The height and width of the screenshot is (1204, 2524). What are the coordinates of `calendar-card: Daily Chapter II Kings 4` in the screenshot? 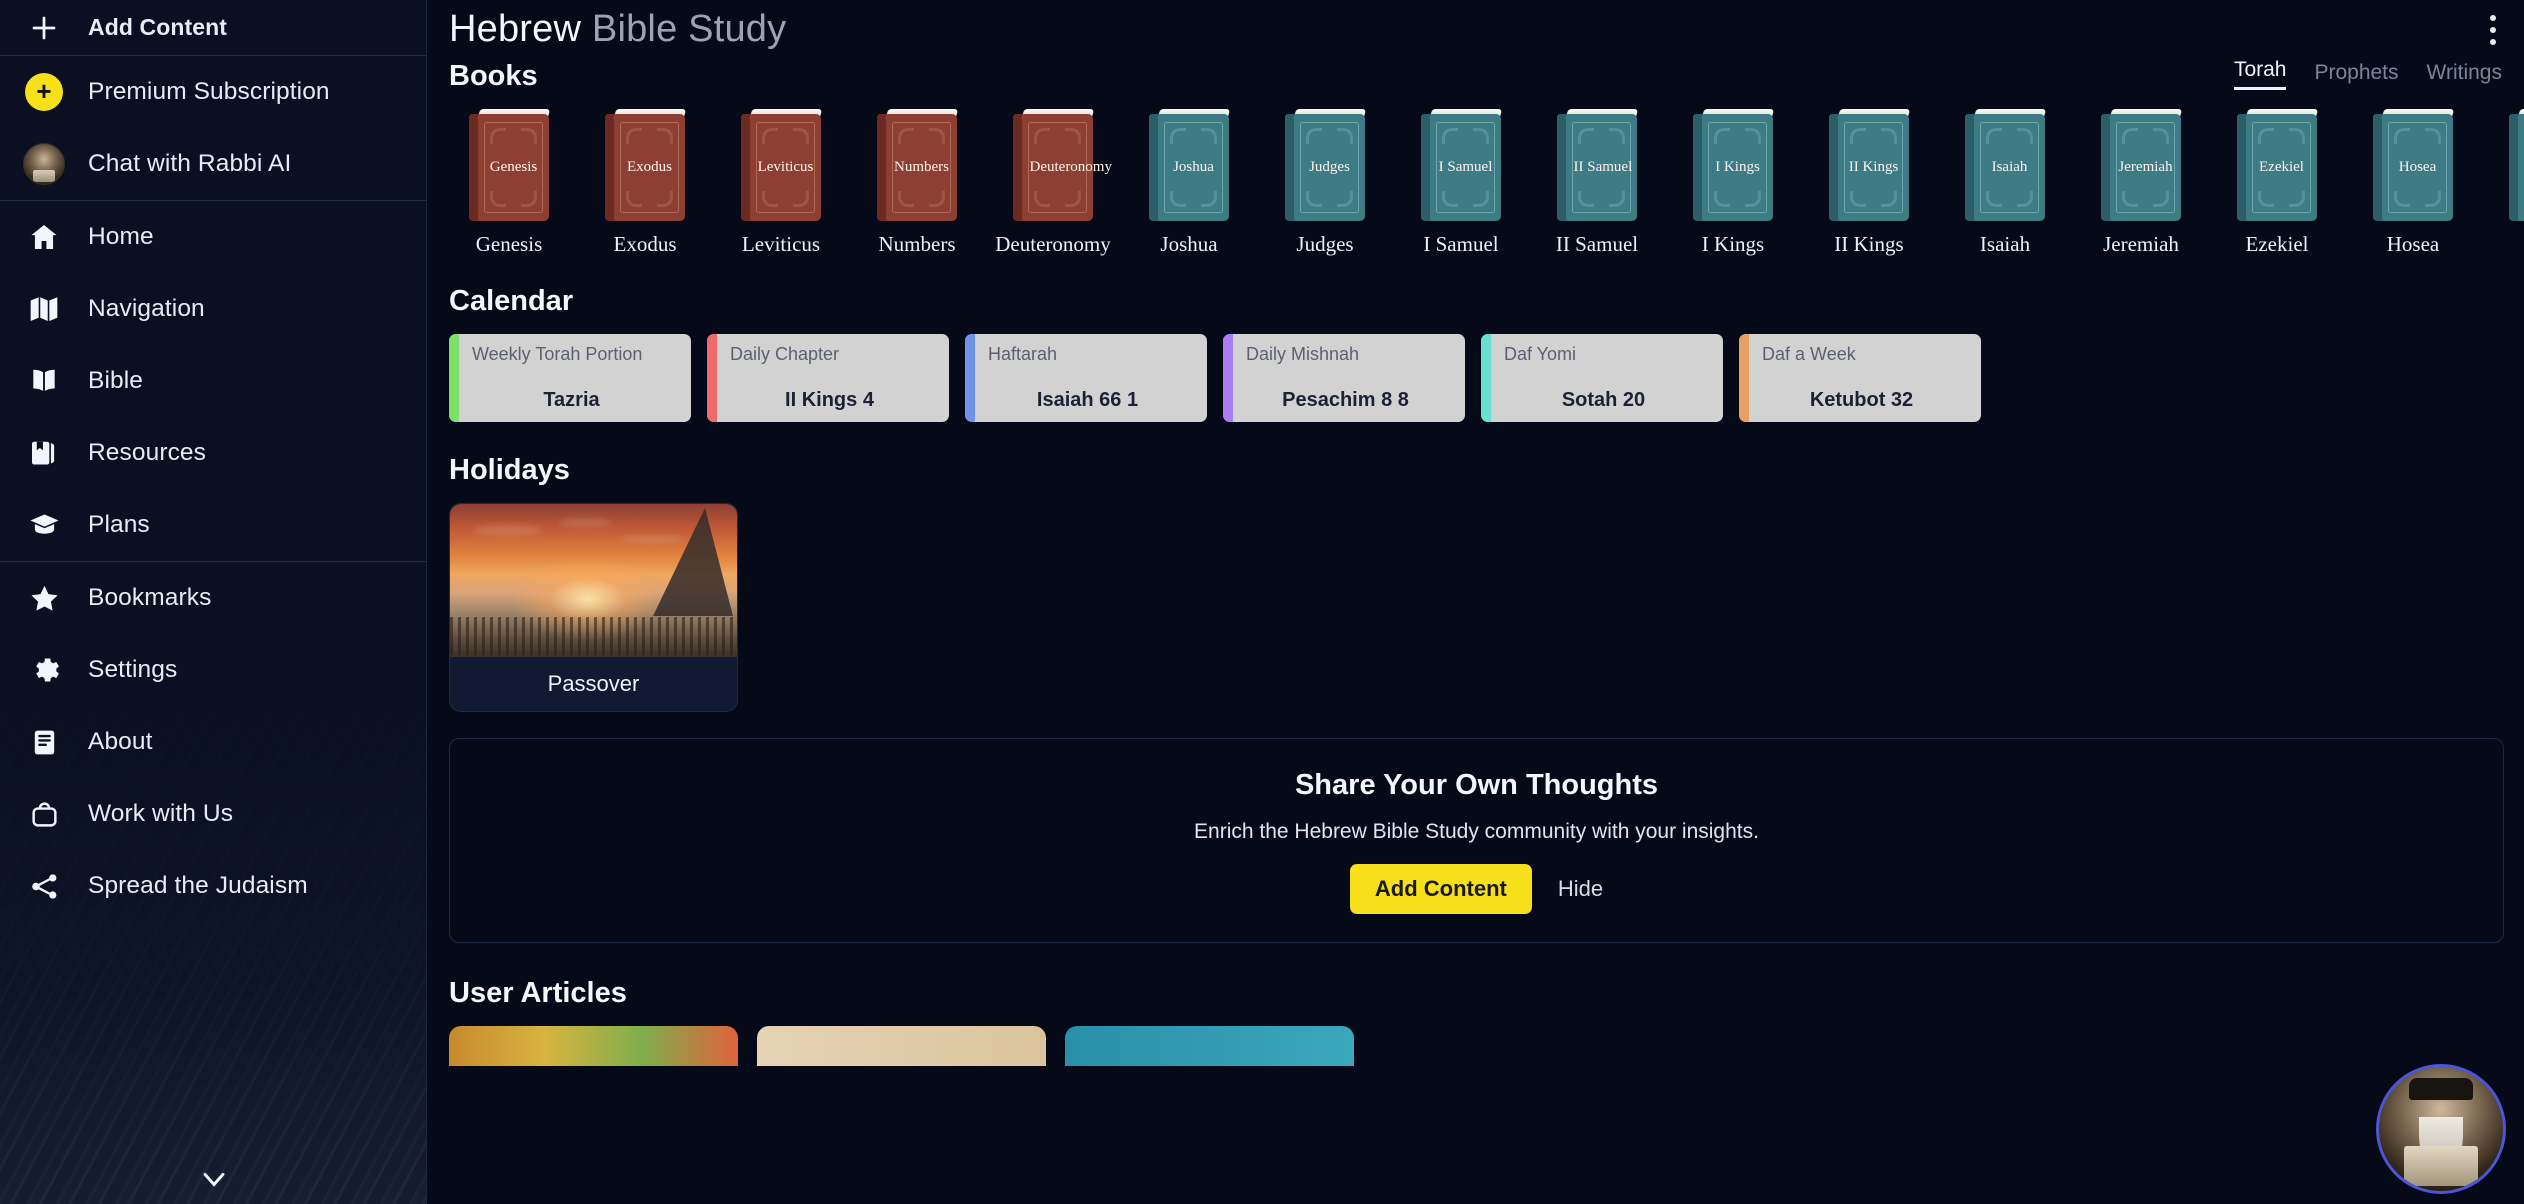 It's located at (828, 378).